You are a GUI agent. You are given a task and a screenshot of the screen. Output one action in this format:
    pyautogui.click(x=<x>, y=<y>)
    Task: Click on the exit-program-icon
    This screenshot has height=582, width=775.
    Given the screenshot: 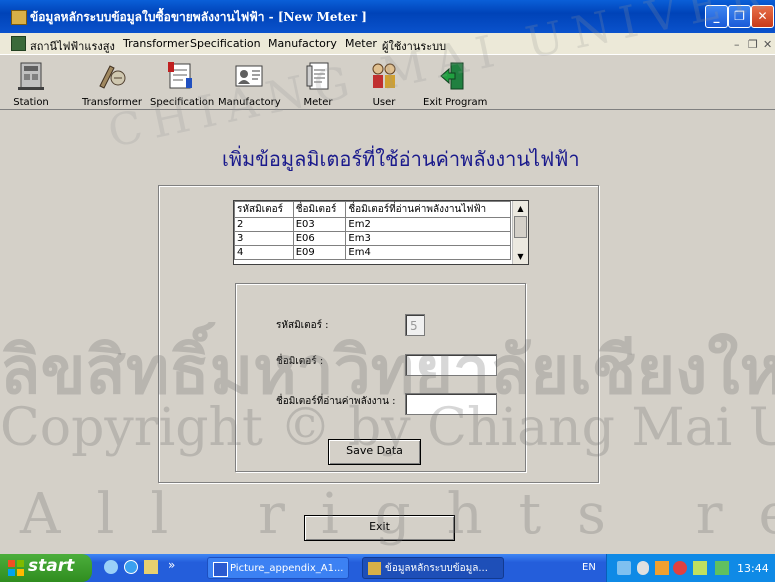 What is the action you would take?
    pyautogui.click(x=452, y=76)
    